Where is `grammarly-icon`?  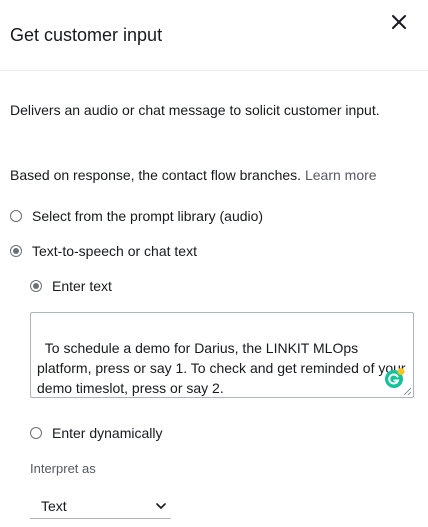 grammarly-icon is located at coordinates (394, 378).